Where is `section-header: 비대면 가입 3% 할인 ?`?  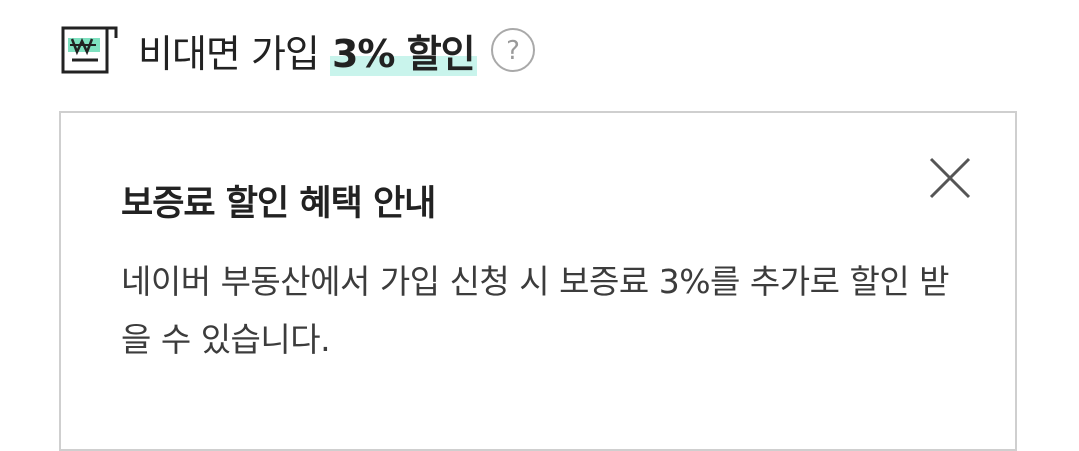 section-header: 비대면 가입 3% 할인 ? is located at coordinates (298, 50).